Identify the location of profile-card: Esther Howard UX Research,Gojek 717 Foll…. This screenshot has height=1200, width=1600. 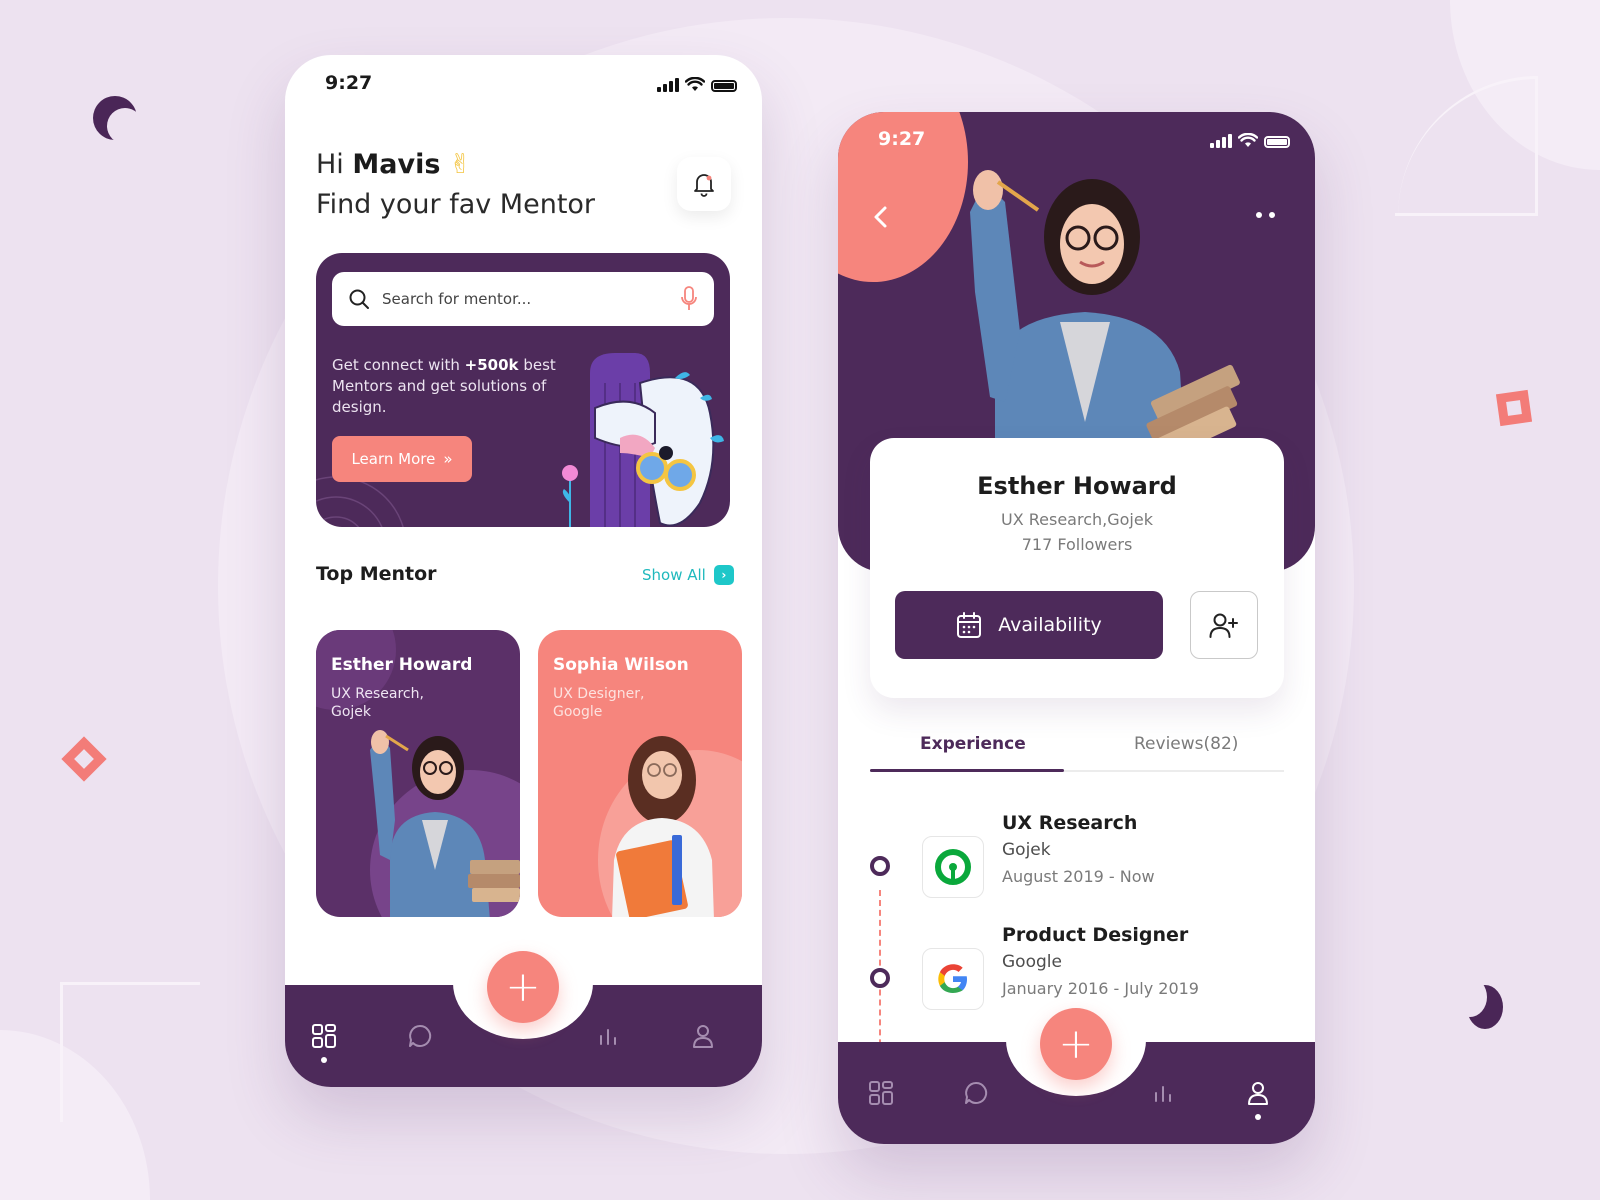
(1077, 568).